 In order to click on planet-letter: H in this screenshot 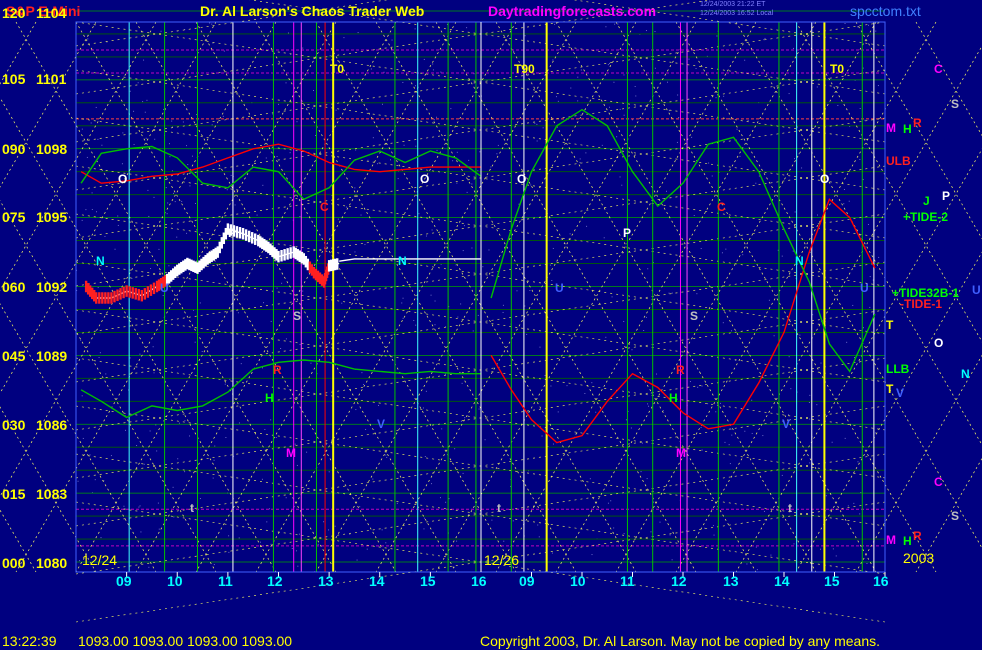, I will do `click(673, 398)`.